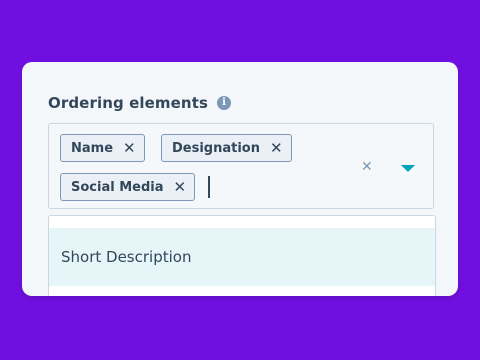 The width and height of the screenshot is (480, 360). What do you see at coordinates (224, 103) in the screenshot?
I see `info-icon: i` at bounding box center [224, 103].